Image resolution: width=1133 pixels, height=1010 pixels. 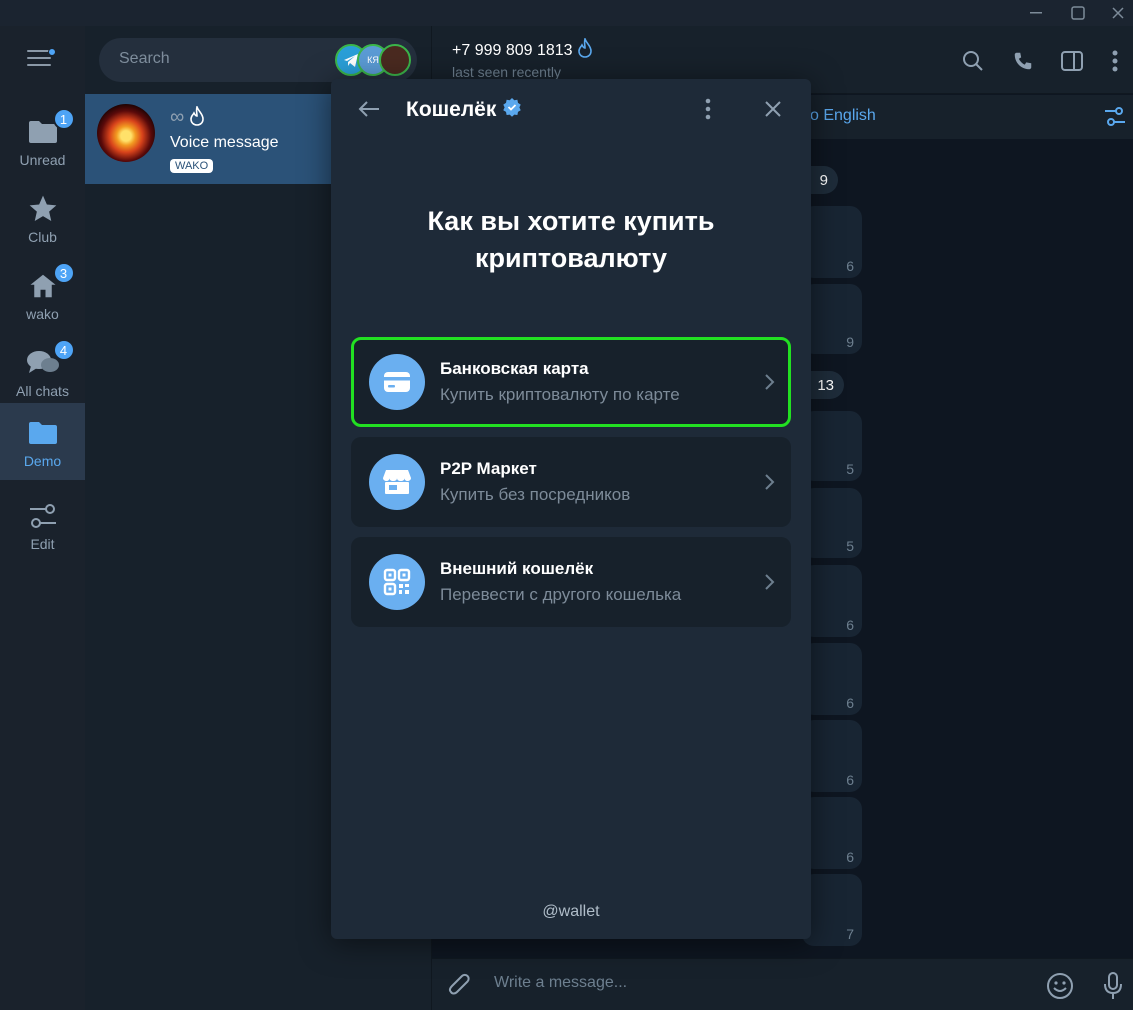 I want to click on folder-label: Edit, so click(x=42, y=544).